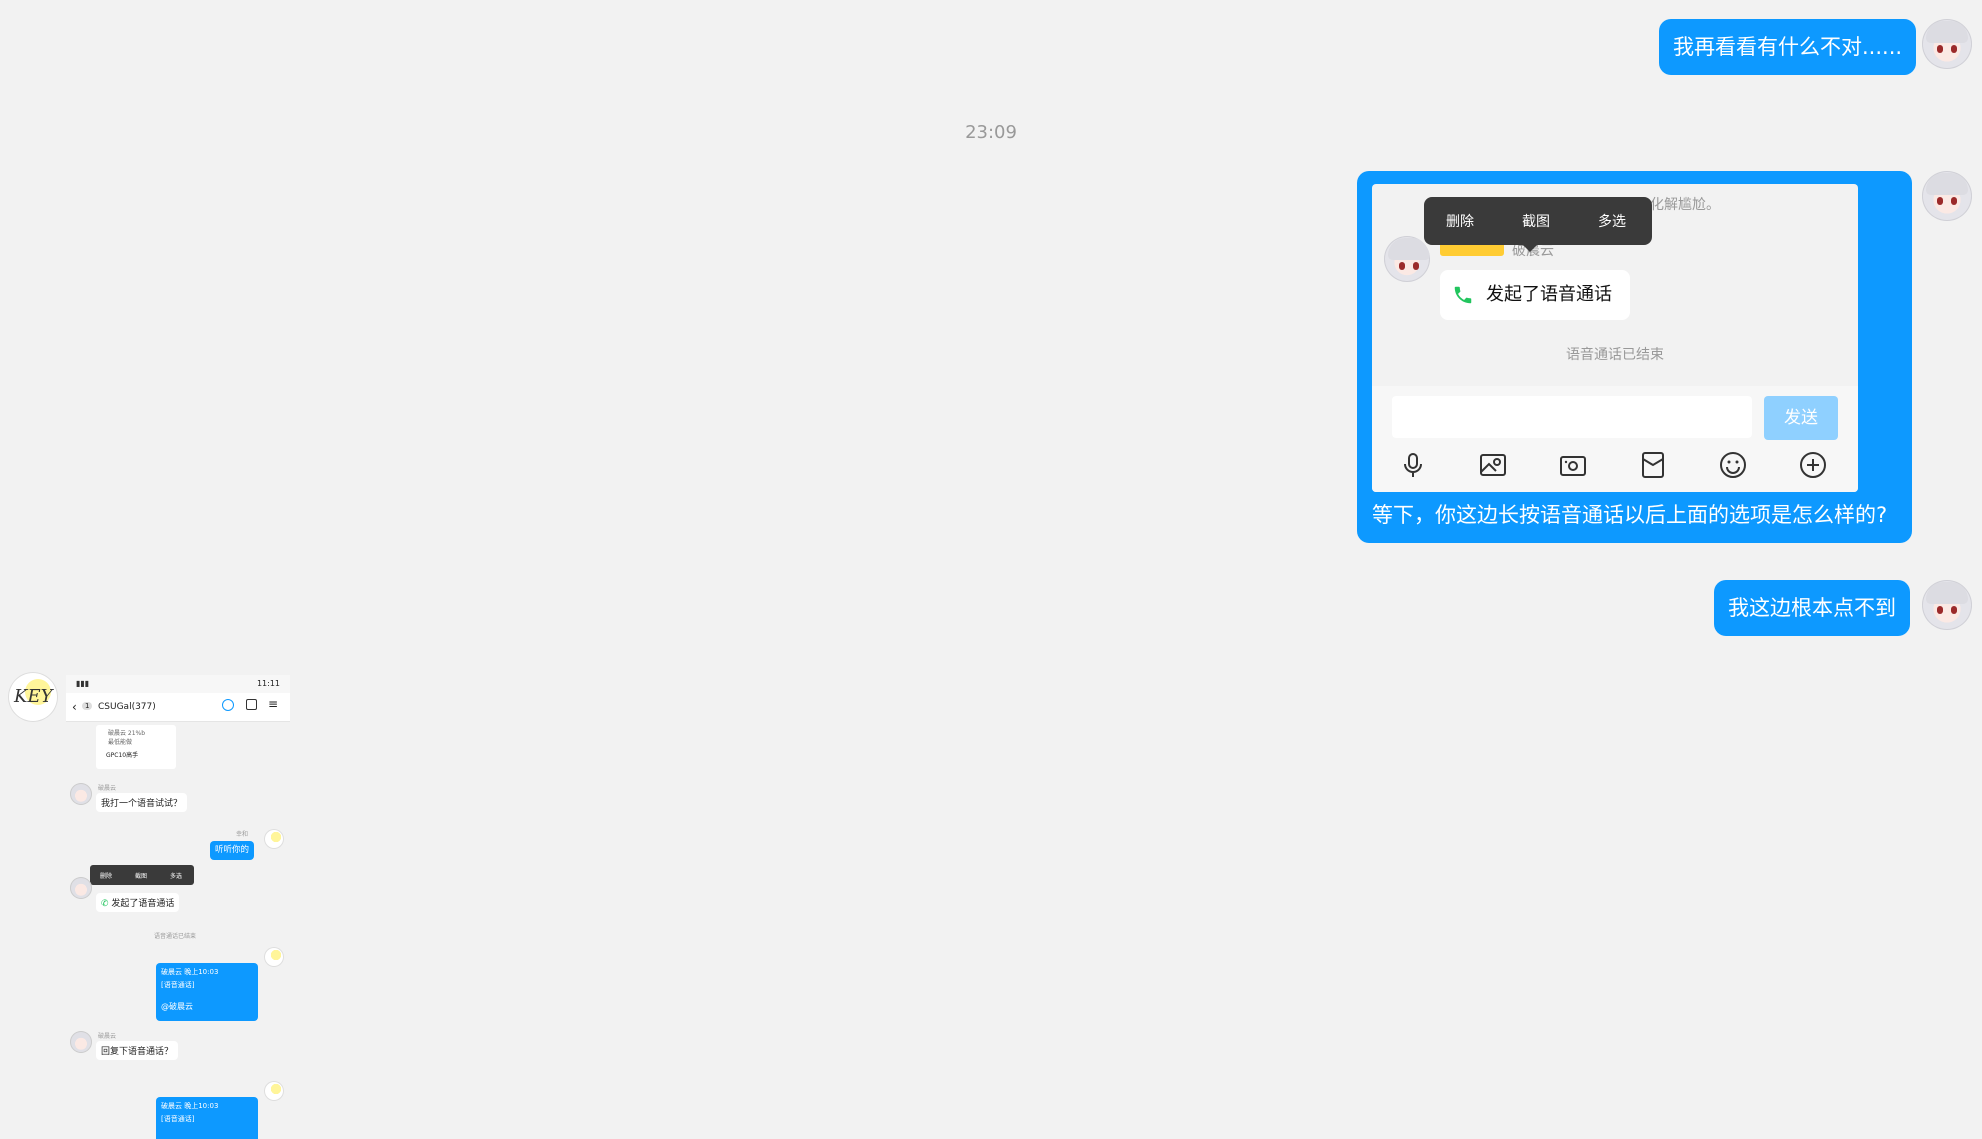 This screenshot has width=1982, height=1139. Describe the element at coordinates (127, 733) in the screenshot. I see `card-line: 破晨云 21%b` at that location.